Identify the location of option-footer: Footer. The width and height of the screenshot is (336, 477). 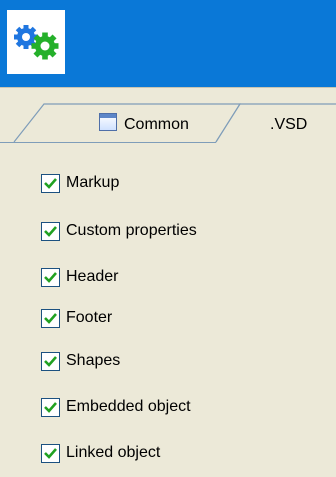
(76, 318).